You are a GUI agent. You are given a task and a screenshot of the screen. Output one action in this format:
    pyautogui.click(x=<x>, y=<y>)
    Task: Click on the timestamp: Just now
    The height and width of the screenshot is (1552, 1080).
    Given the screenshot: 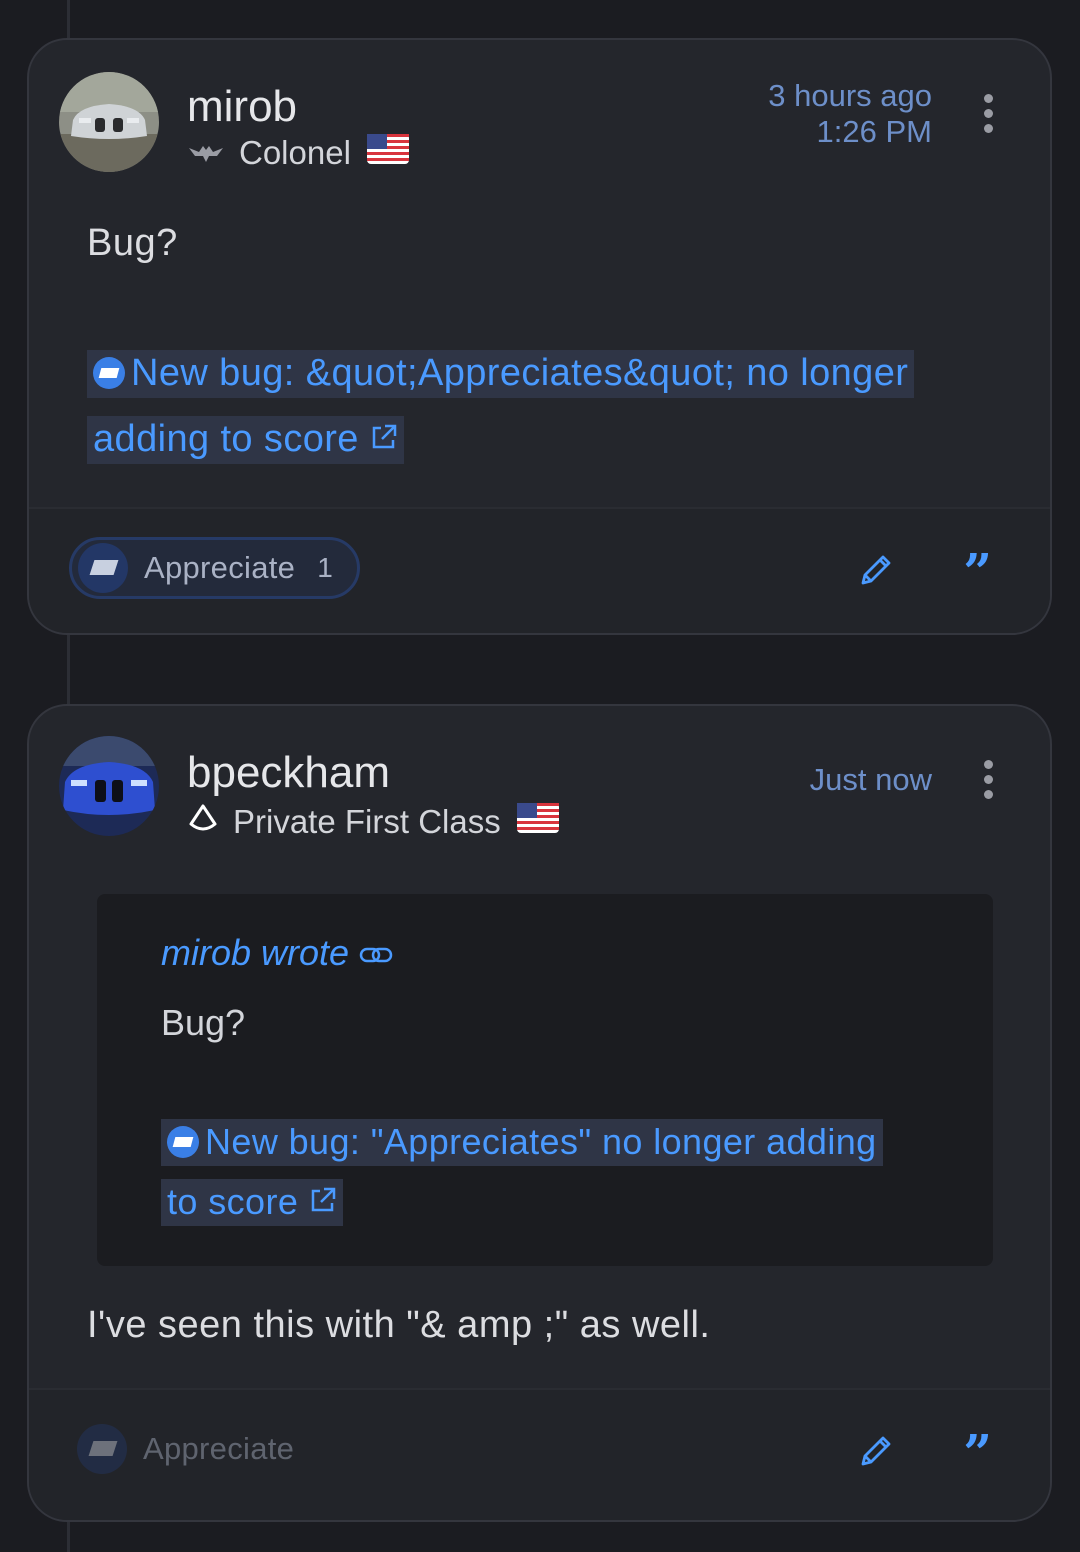 What is the action you would take?
    pyautogui.click(x=871, y=780)
    